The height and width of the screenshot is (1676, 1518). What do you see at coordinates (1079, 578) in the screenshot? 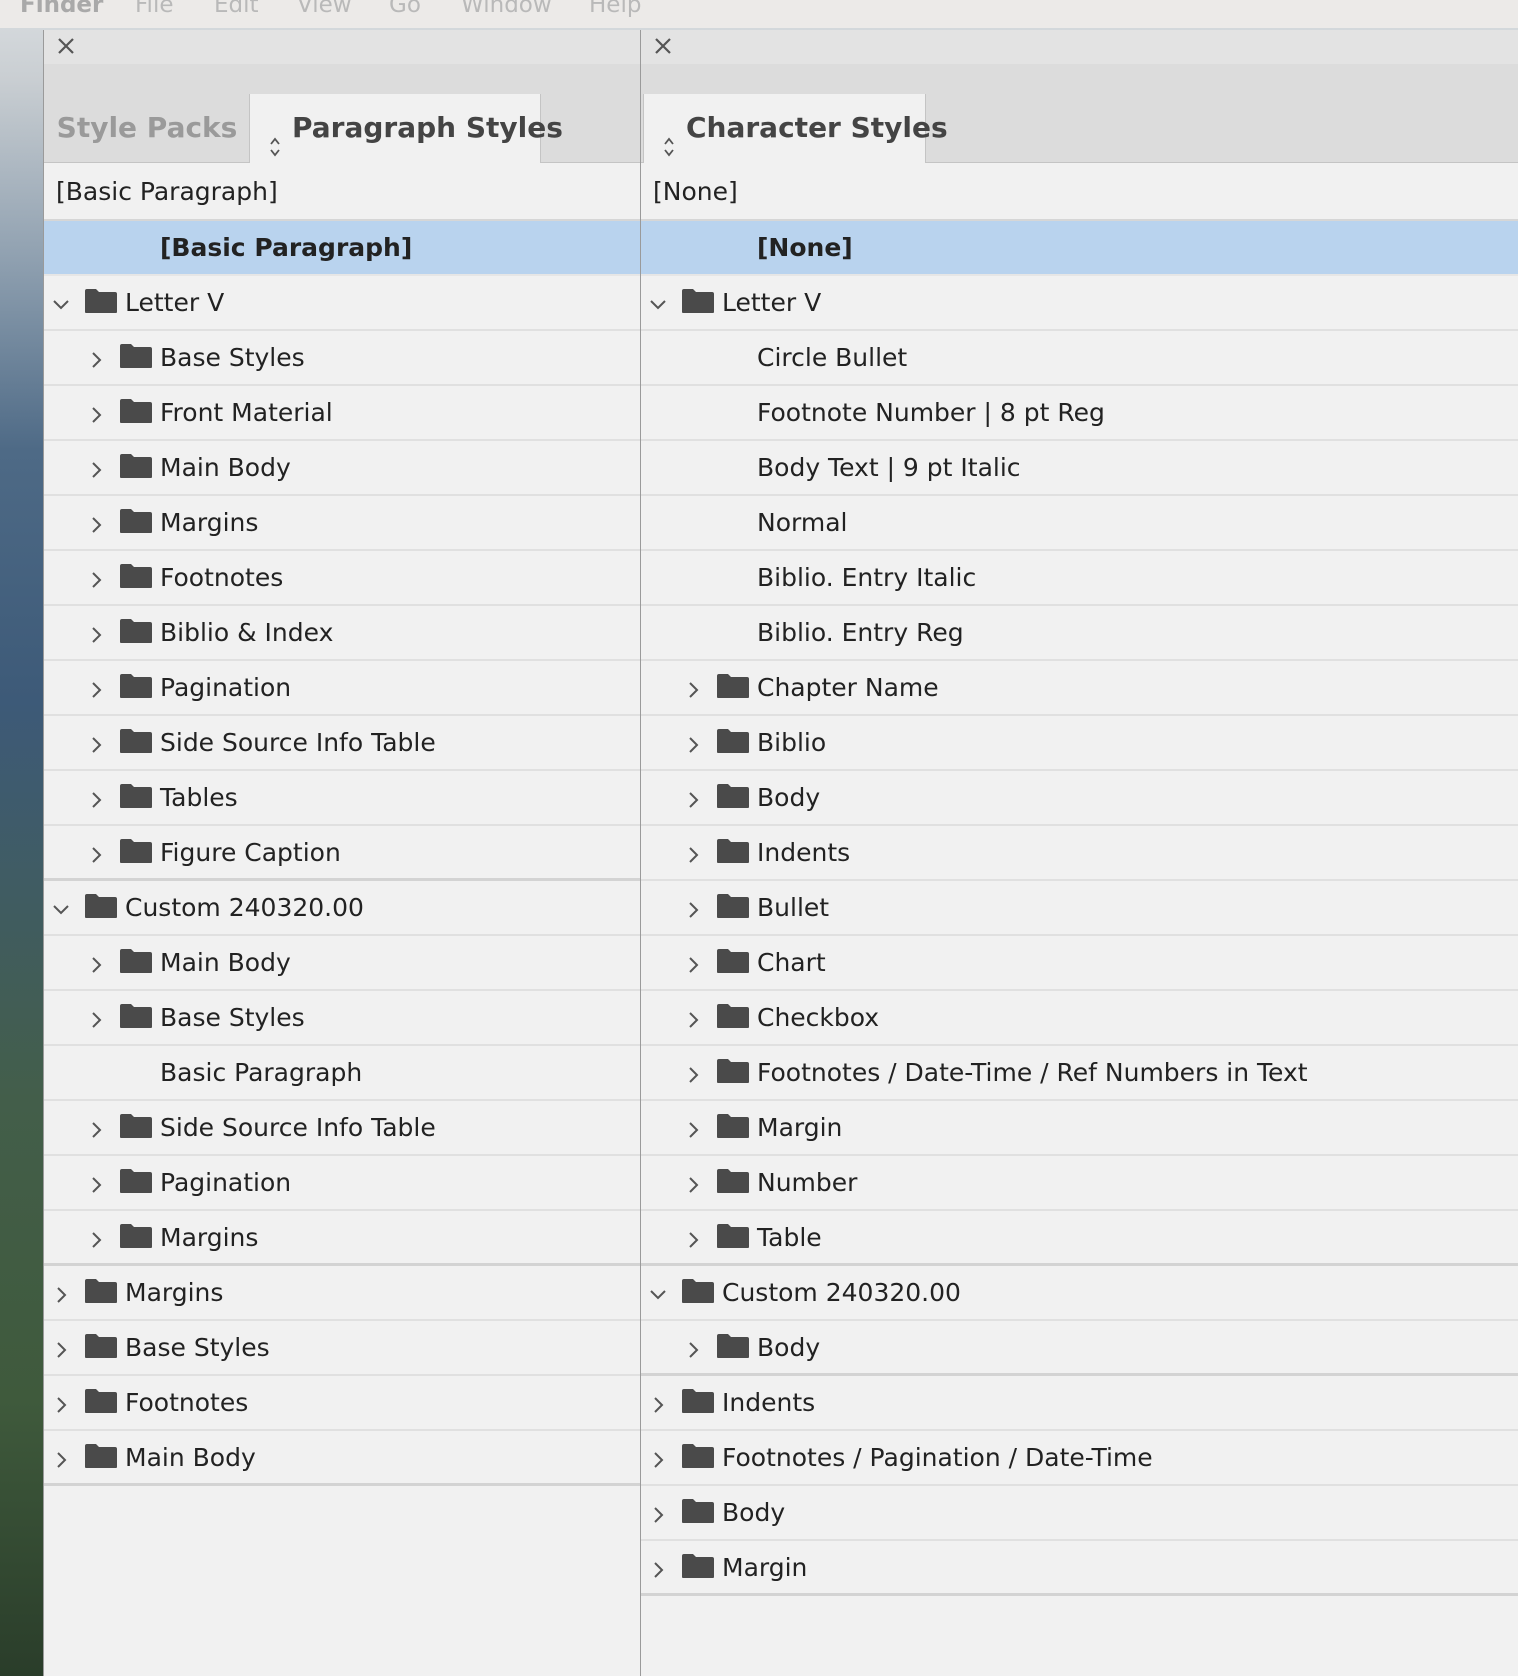
I see `style-row-biblio-entry-italic: Biblio. Entry Italic` at bounding box center [1079, 578].